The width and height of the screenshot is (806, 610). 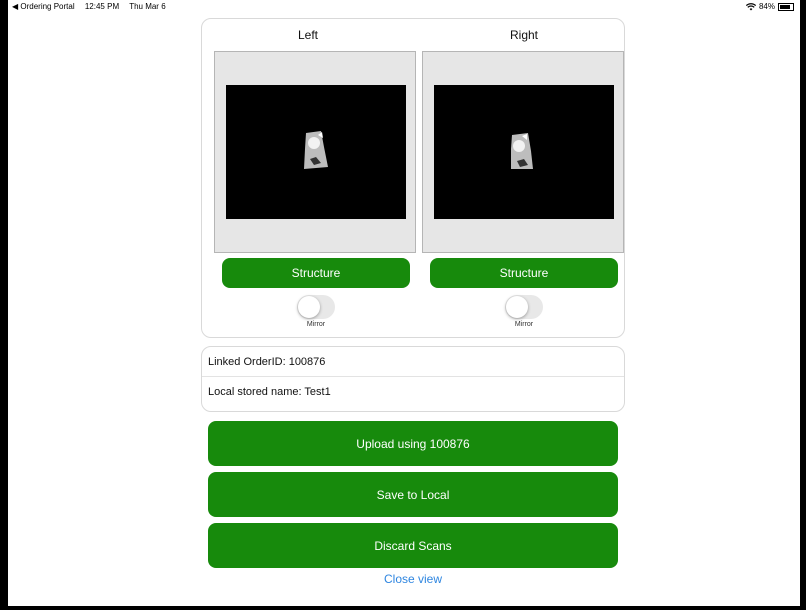 I want to click on left-foot-scan-graphic, so click(x=316, y=150).